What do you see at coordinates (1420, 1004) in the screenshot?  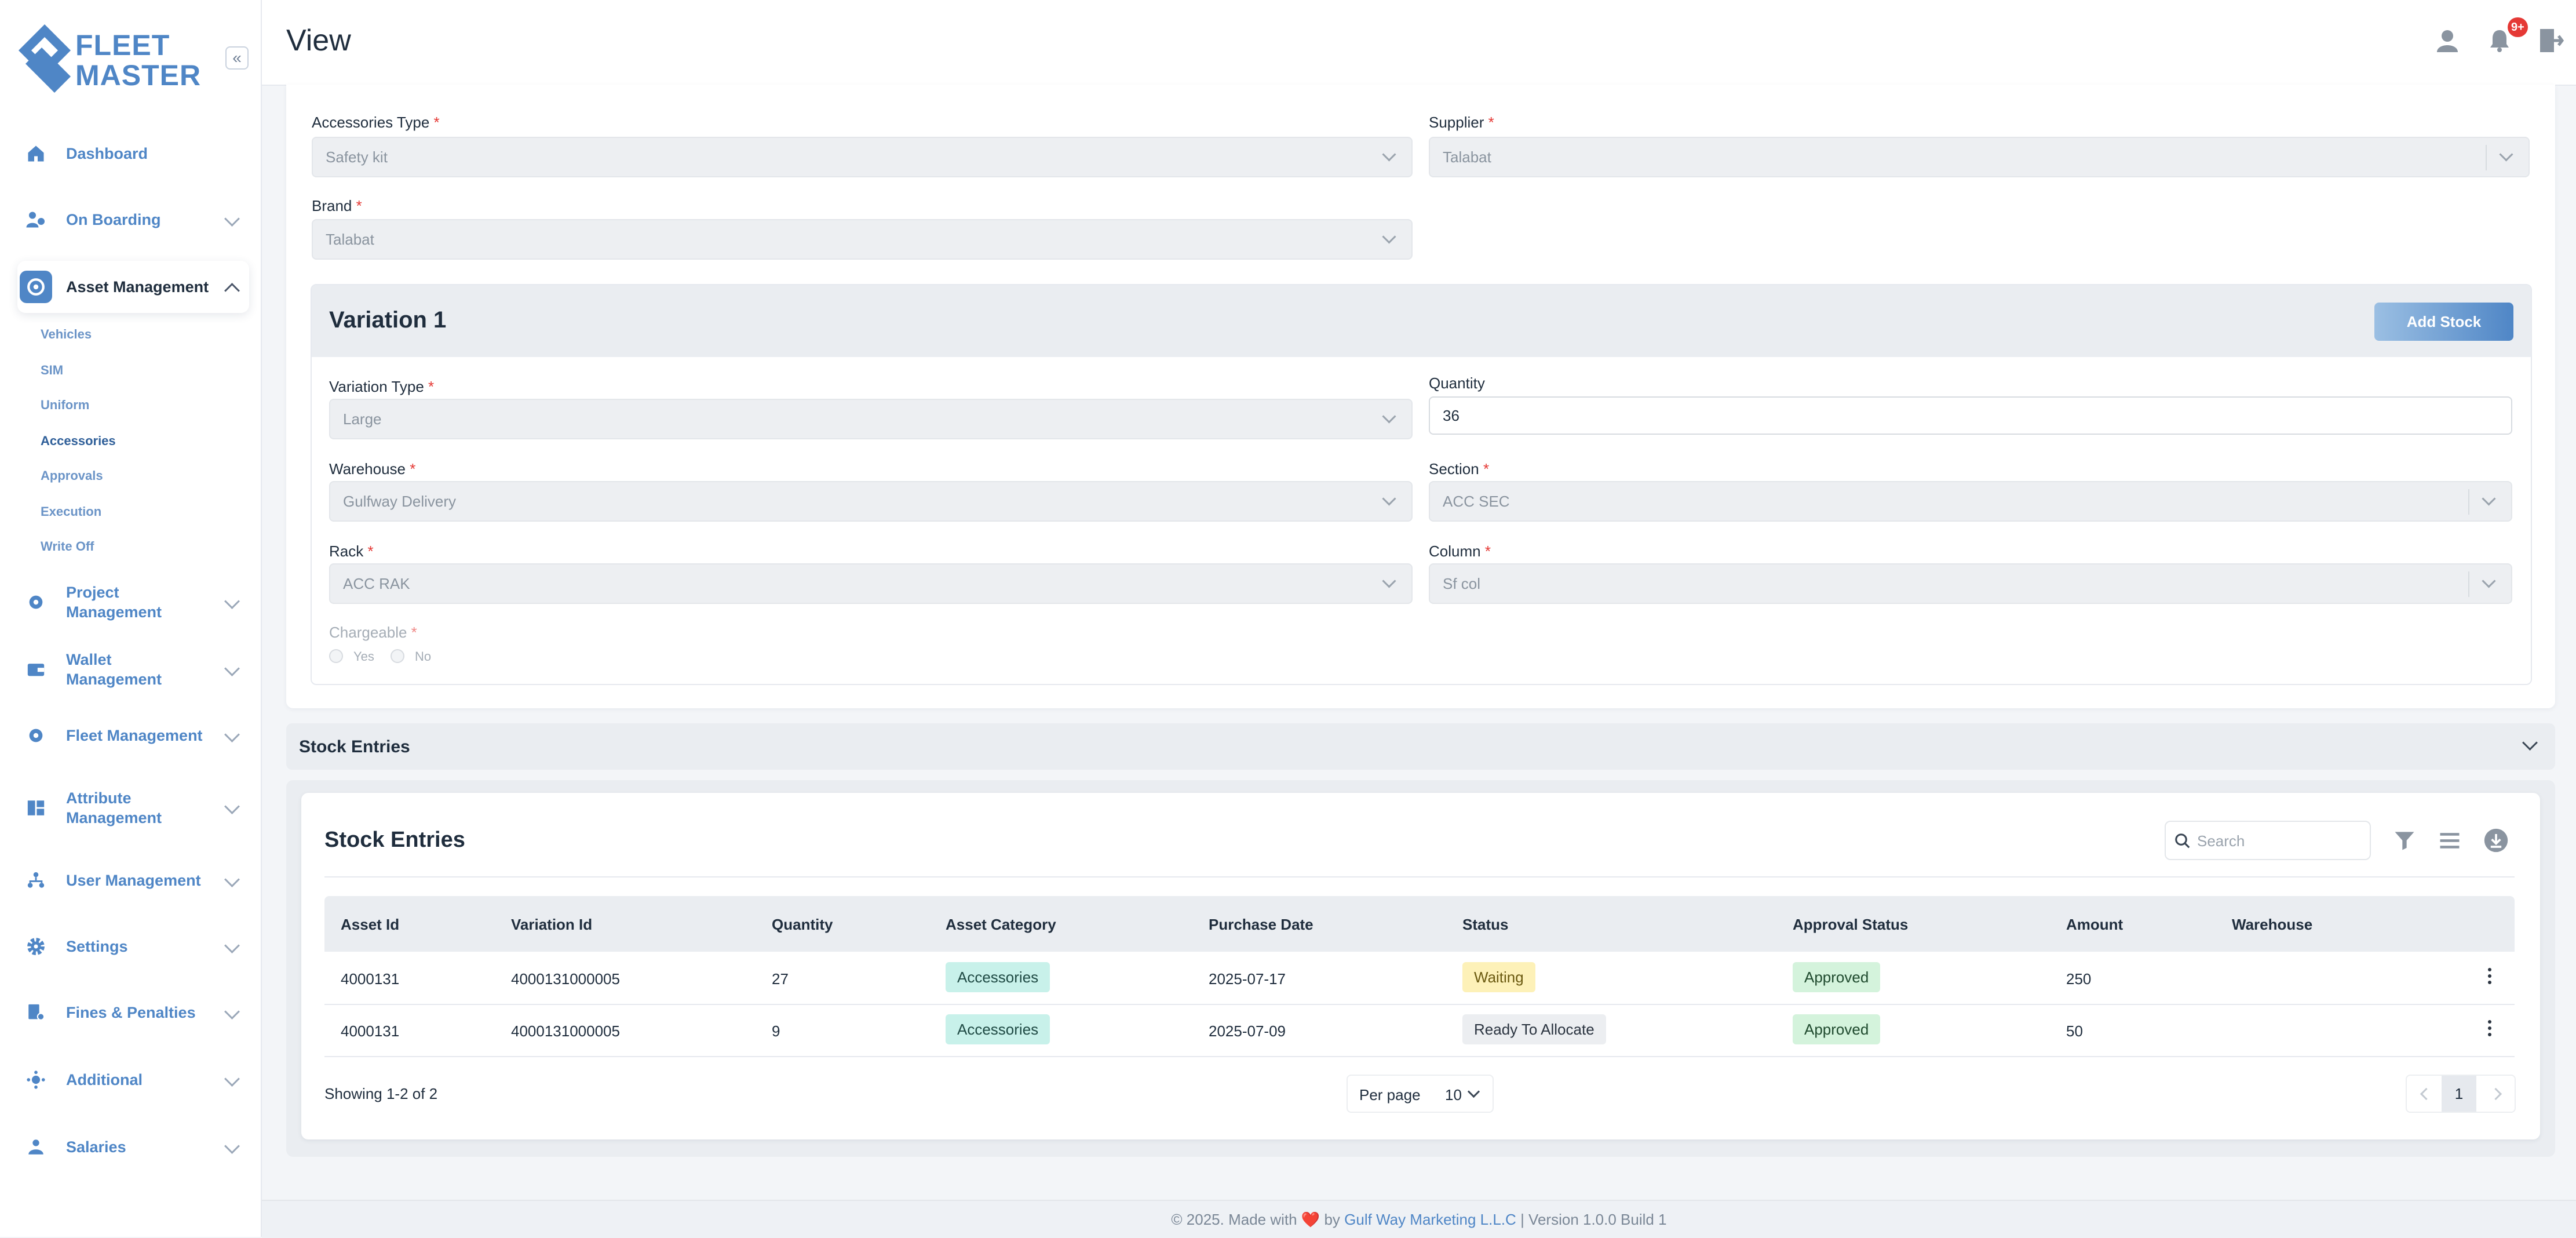 I see `row-divider` at bounding box center [1420, 1004].